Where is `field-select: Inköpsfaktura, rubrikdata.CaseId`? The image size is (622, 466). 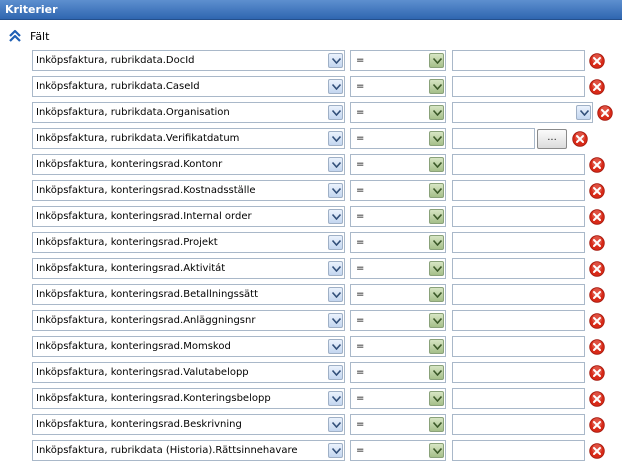 field-select: Inköpsfaktura, rubrikdata.CaseId is located at coordinates (188, 86).